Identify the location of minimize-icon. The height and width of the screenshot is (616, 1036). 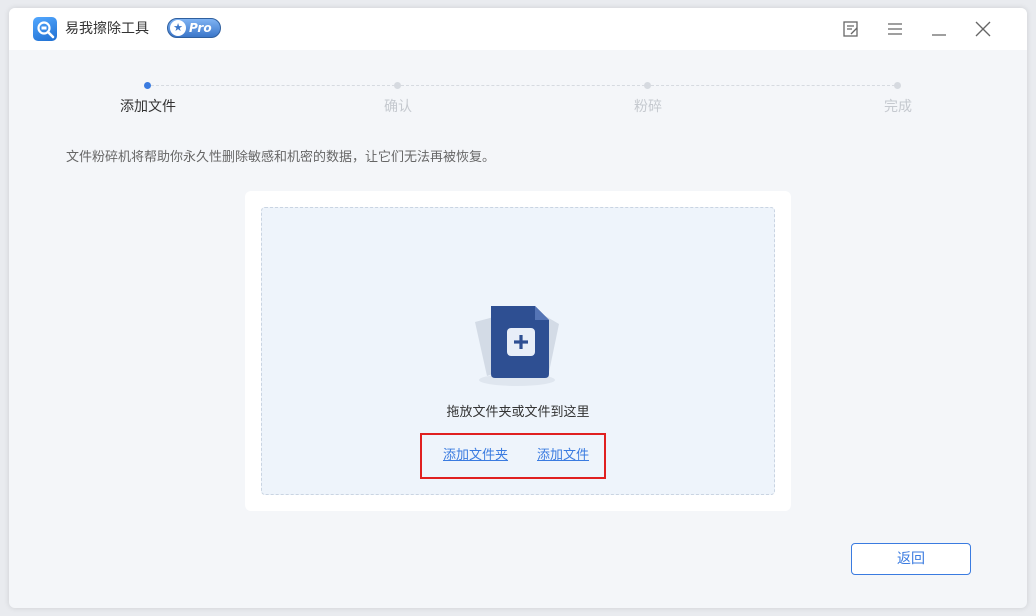
(939, 29).